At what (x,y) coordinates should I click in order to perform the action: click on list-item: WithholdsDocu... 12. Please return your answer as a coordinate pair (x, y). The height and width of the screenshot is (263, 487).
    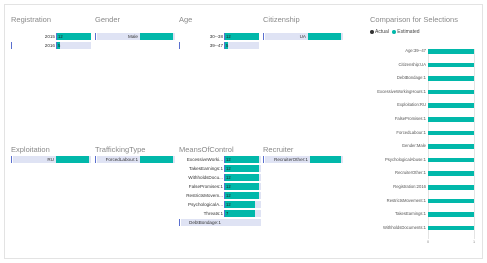
    Looking at the image, I should click on (220, 177).